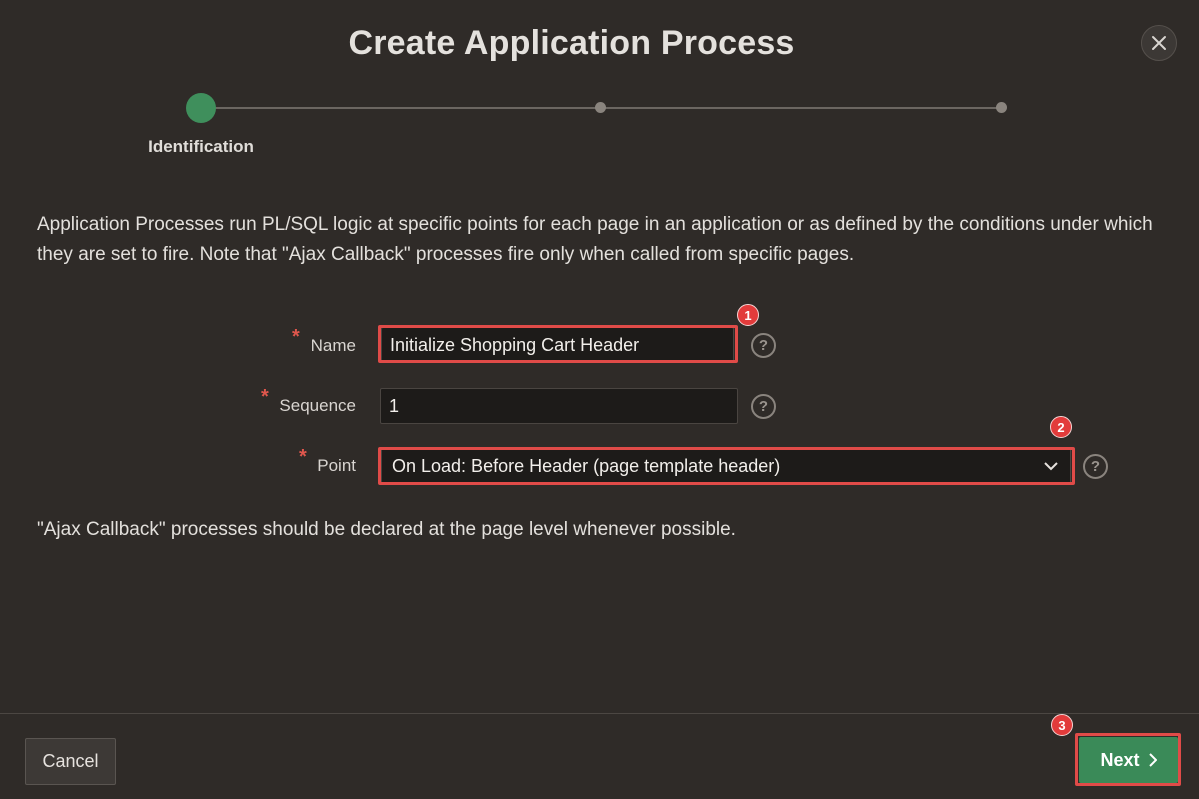 This screenshot has width=1199, height=799. I want to click on wizard-step-current, so click(201, 108).